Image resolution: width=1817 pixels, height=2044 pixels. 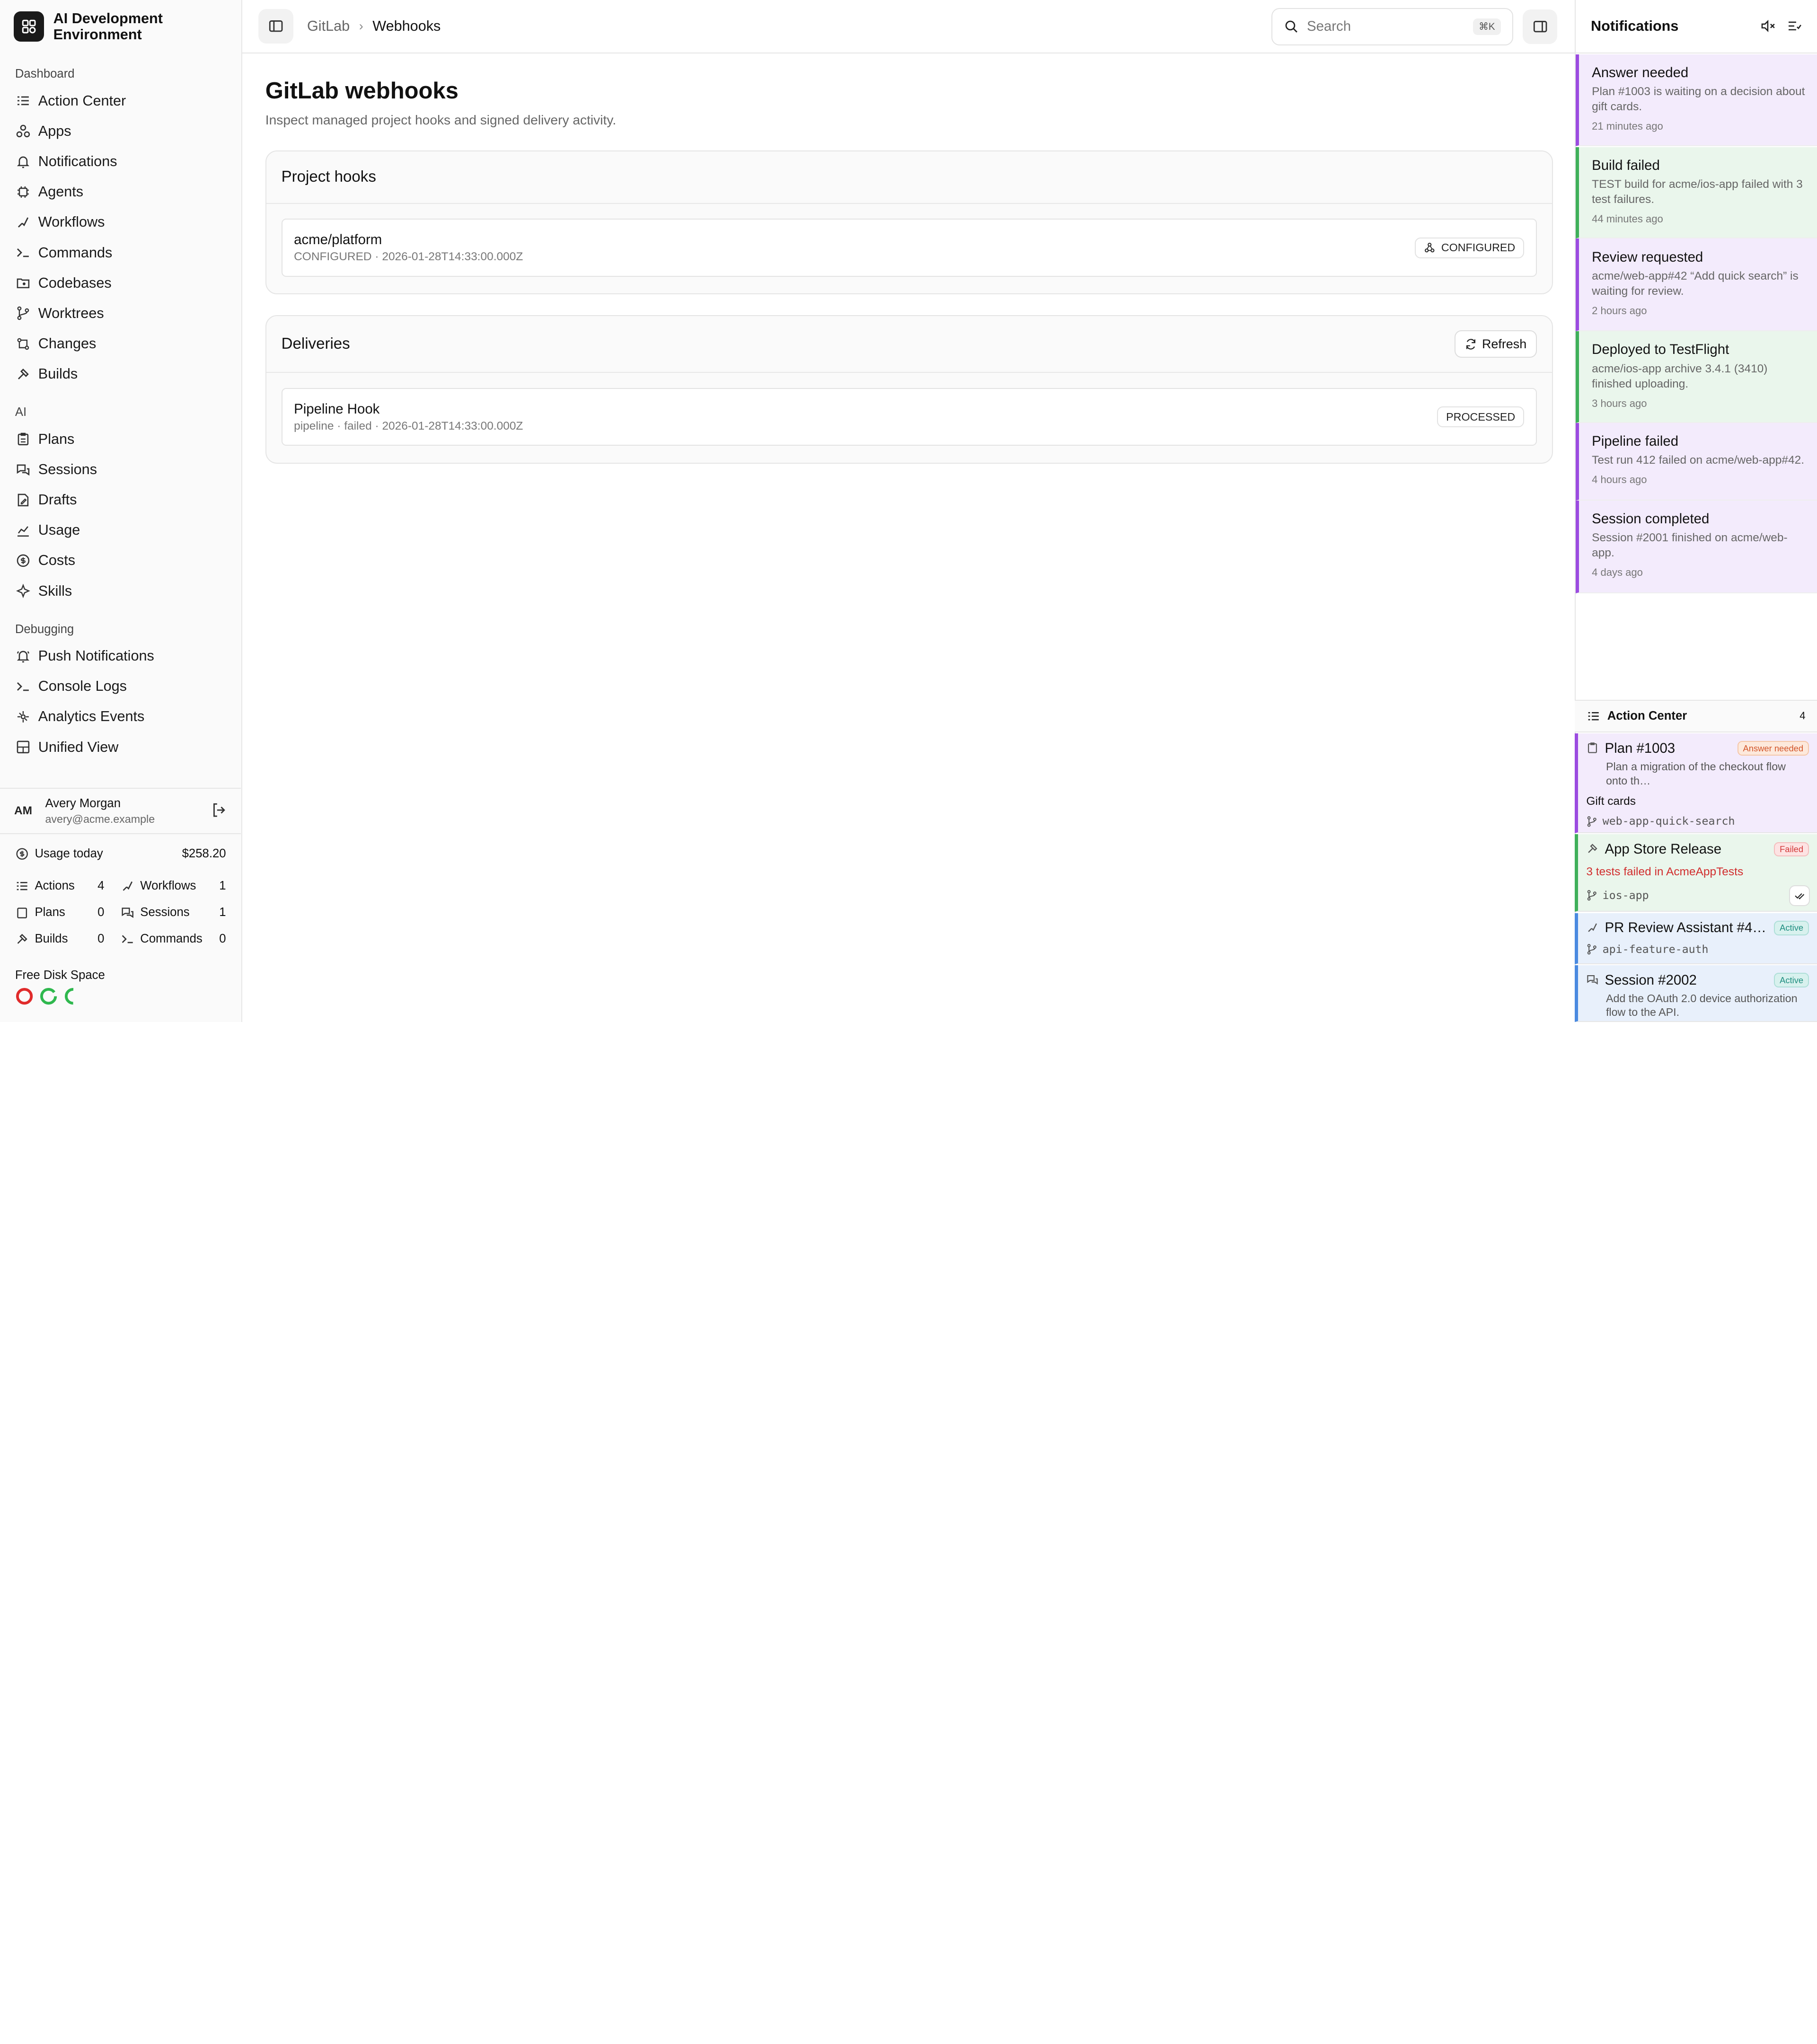 What do you see at coordinates (127, 886) in the screenshot?
I see `workflow-icon` at bounding box center [127, 886].